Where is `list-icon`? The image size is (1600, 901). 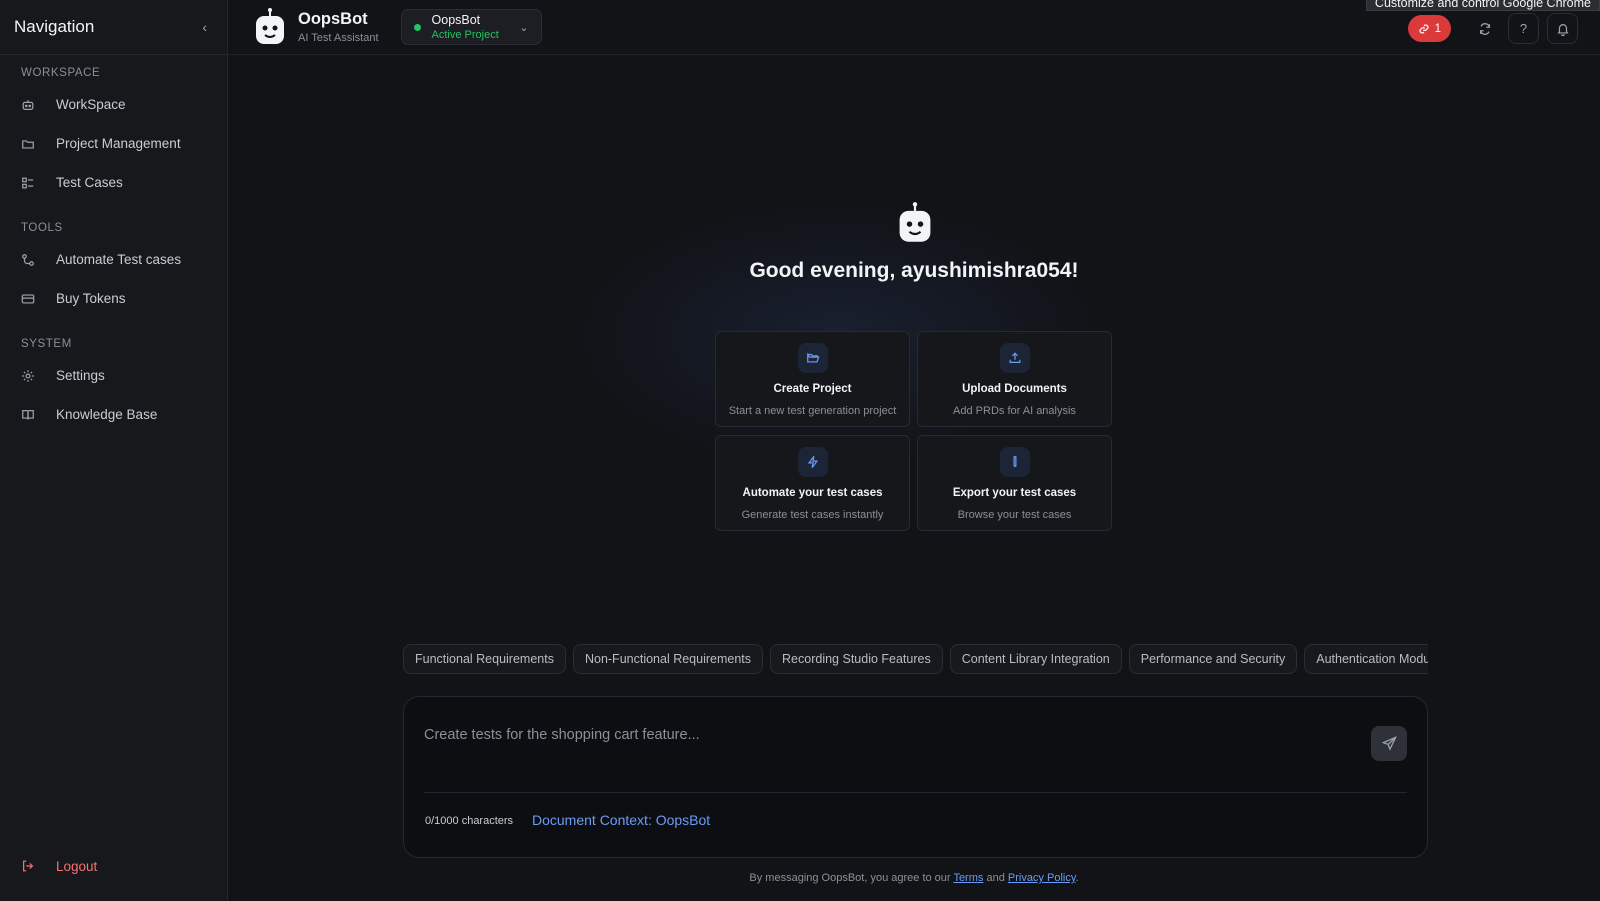 list-icon is located at coordinates (28, 183).